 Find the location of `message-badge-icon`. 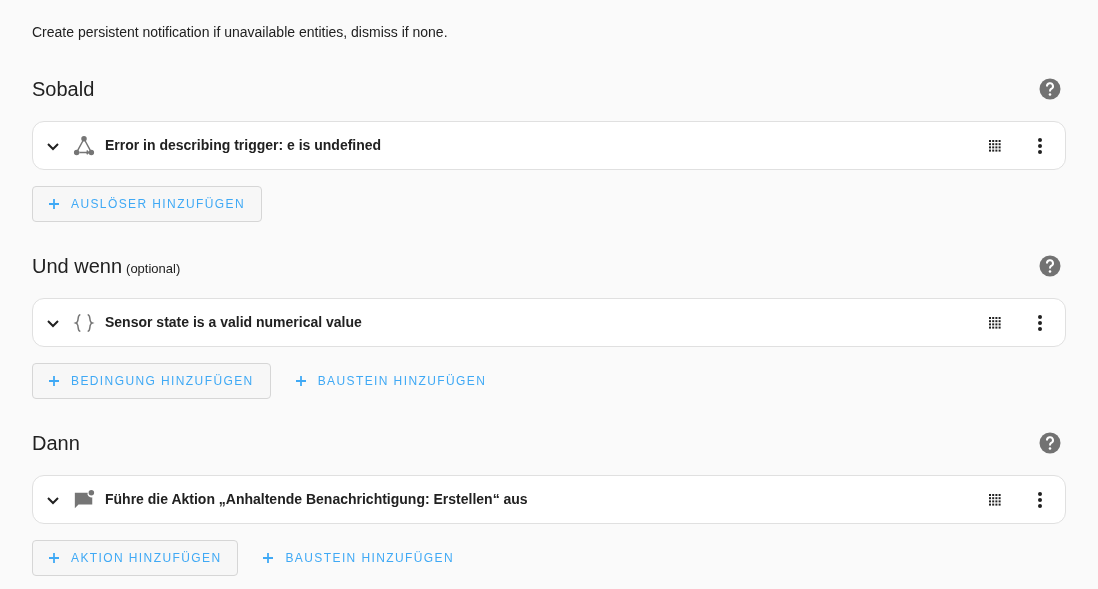

message-badge-icon is located at coordinates (84, 499).